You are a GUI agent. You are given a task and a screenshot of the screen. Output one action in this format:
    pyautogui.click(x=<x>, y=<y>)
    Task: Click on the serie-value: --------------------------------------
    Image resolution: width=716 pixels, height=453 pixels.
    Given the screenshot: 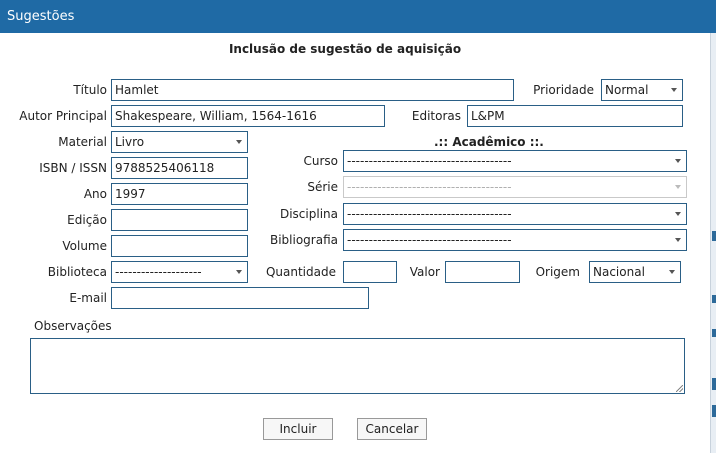 What is the action you would take?
    pyautogui.click(x=429, y=187)
    